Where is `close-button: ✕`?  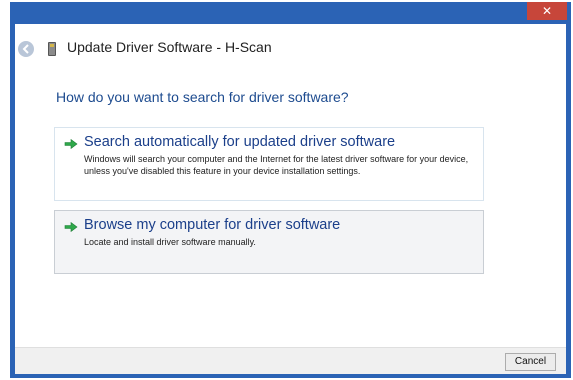
close-button: ✕ is located at coordinates (547, 11).